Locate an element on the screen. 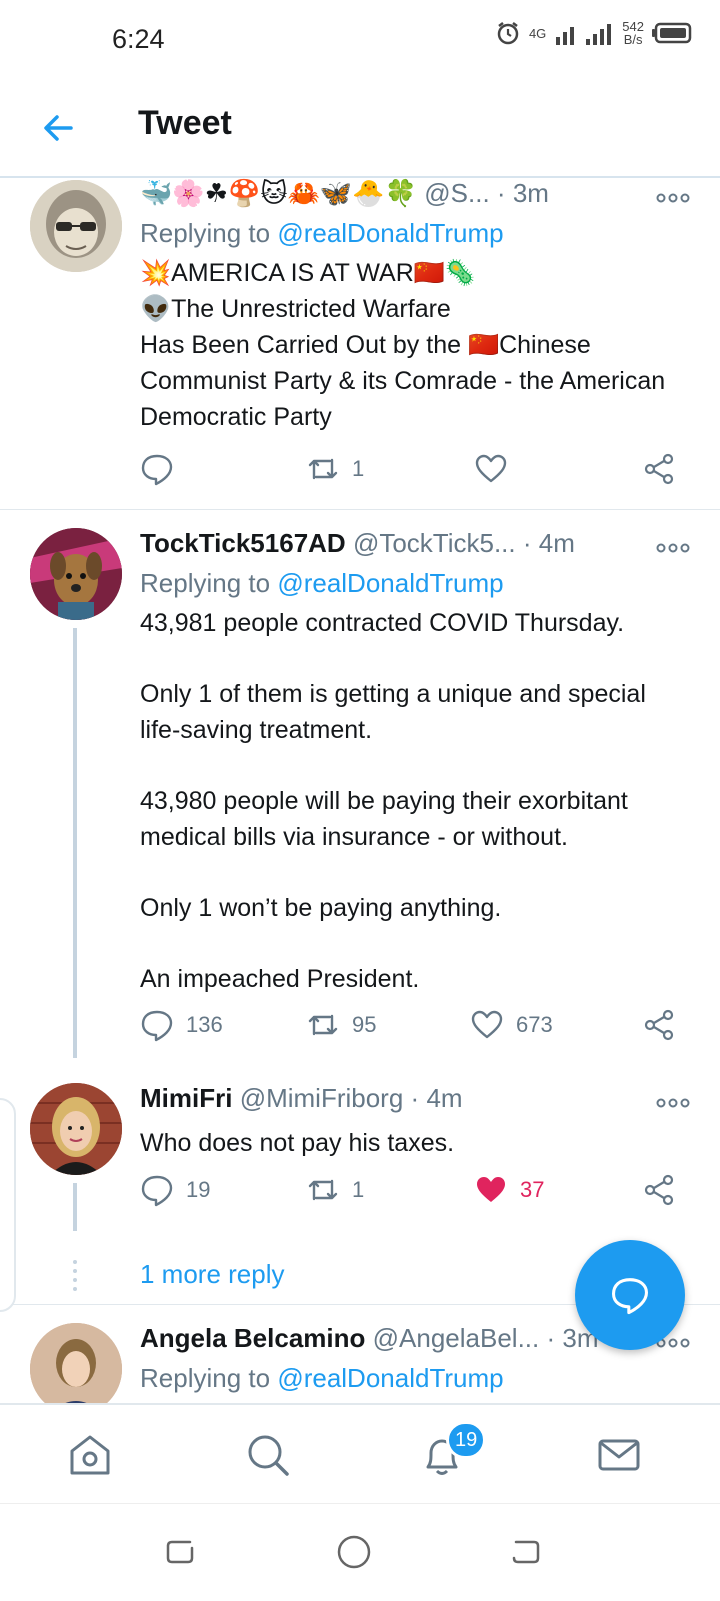 The image size is (720, 1601). system-navigation-bar is located at coordinates (360, 1552).